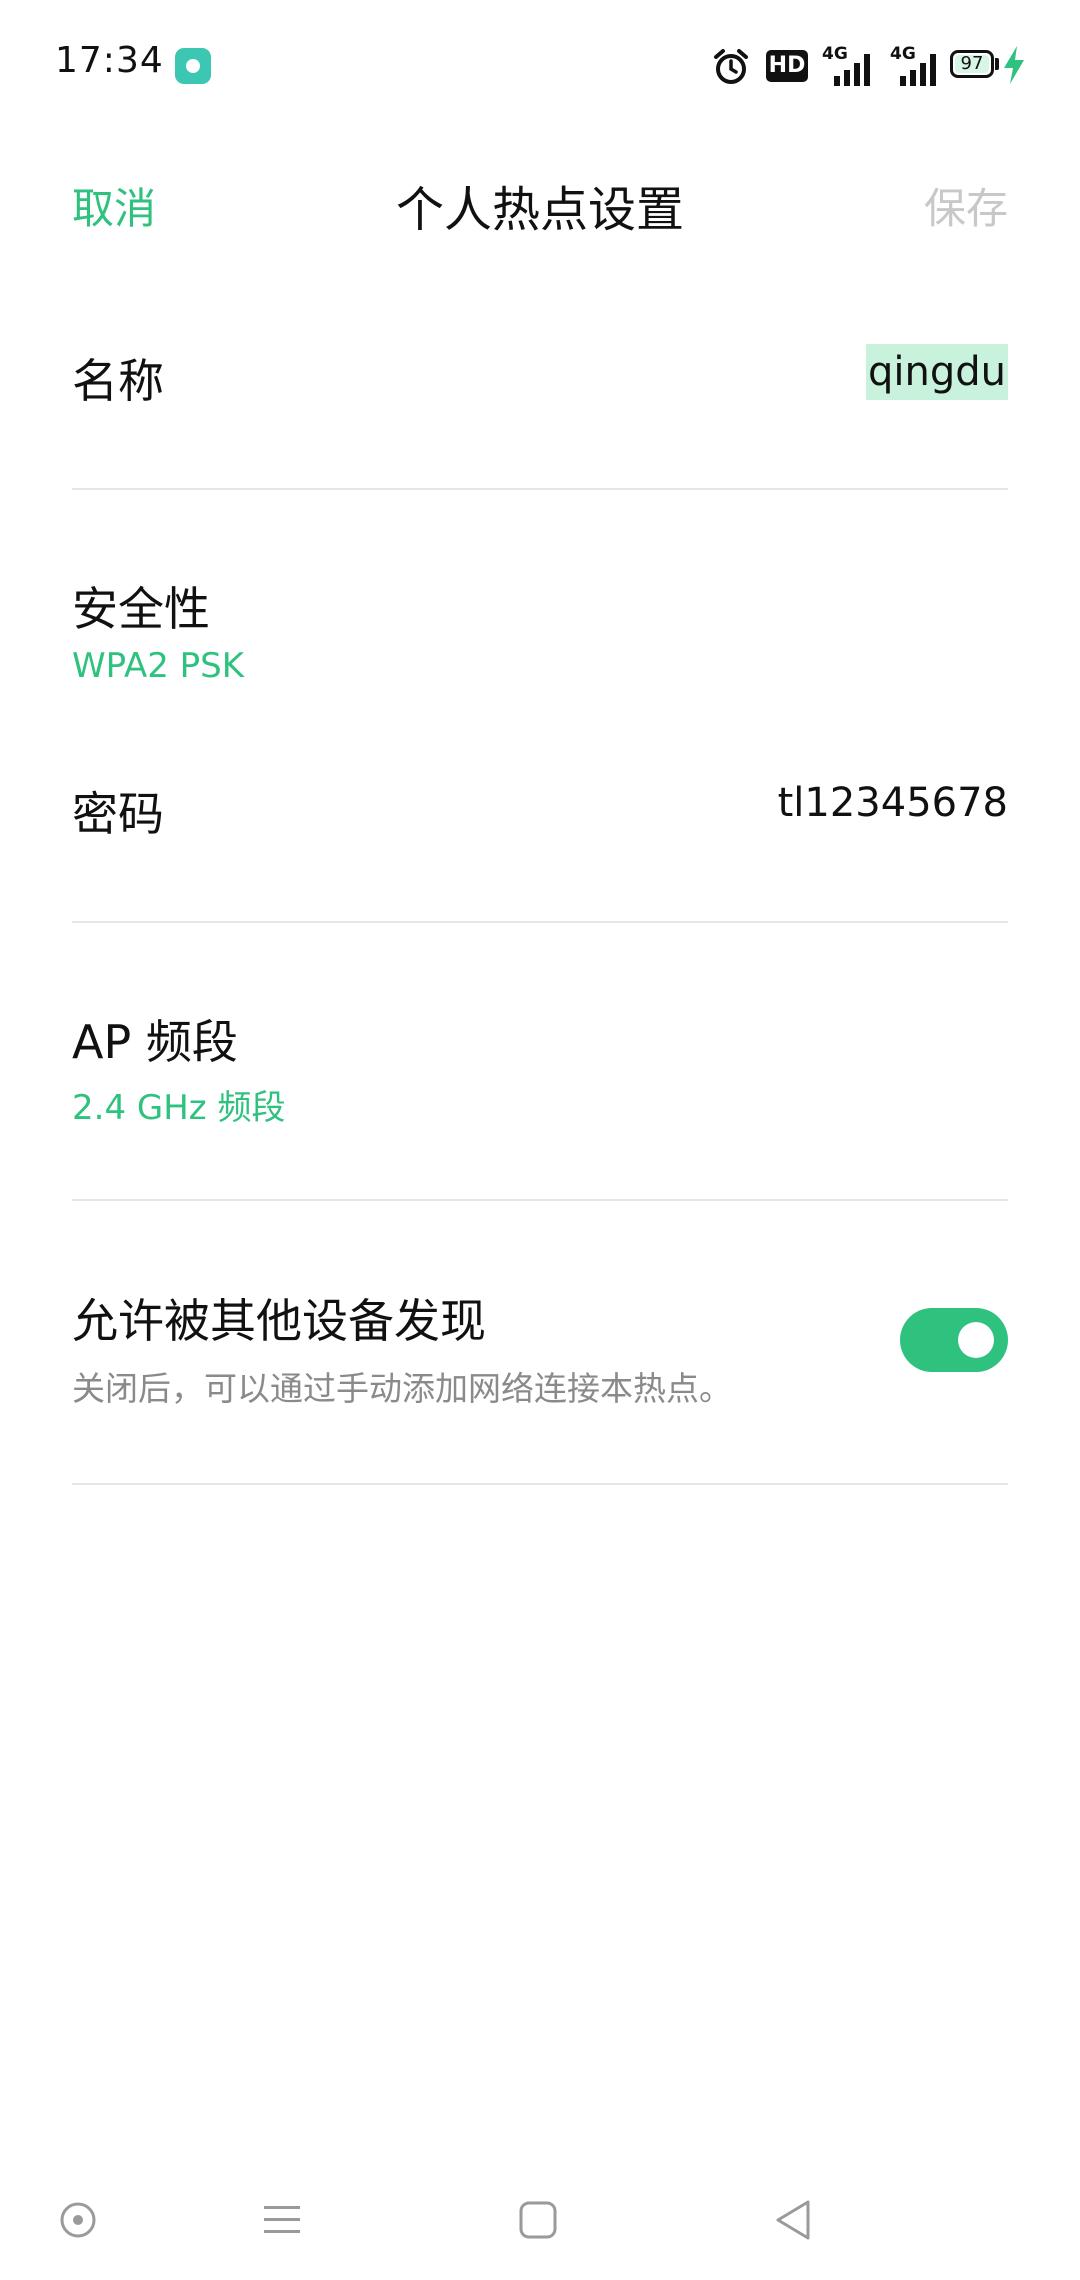  I want to click on discoverable-description: 关闭后，可以通过手动添加网络连接本热点。, so click(402, 1388).